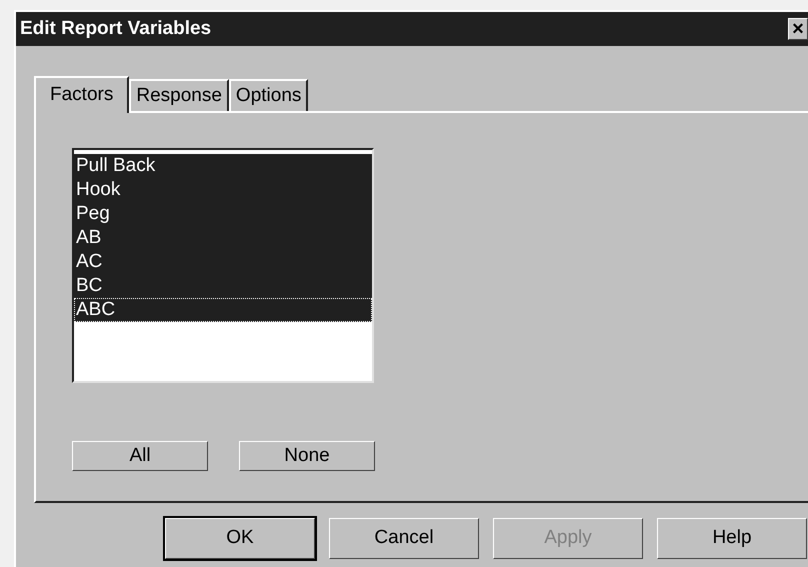  I want to click on tab: Factors, so click(82, 94).